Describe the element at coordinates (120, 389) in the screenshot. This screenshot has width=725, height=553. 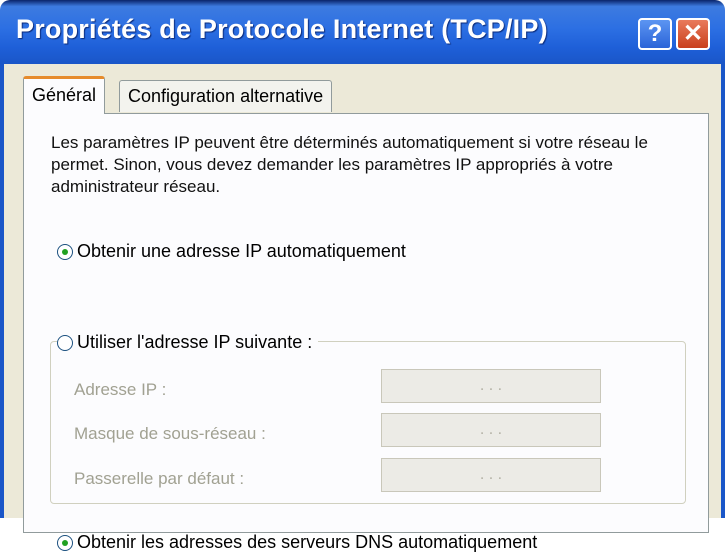
I see `ip-address-label: Adresse IP :` at that location.